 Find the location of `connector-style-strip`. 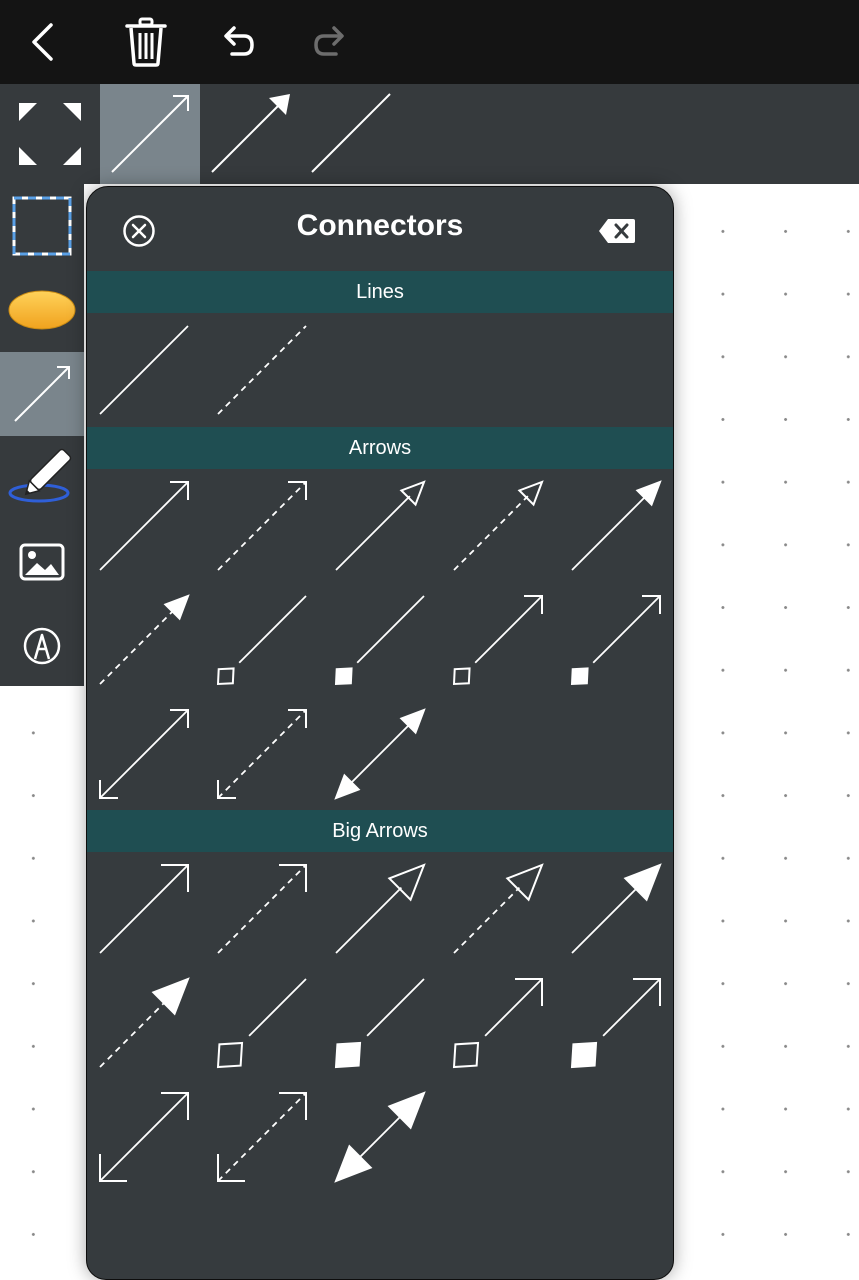

connector-style-strip is located at coordinates (429, 134).